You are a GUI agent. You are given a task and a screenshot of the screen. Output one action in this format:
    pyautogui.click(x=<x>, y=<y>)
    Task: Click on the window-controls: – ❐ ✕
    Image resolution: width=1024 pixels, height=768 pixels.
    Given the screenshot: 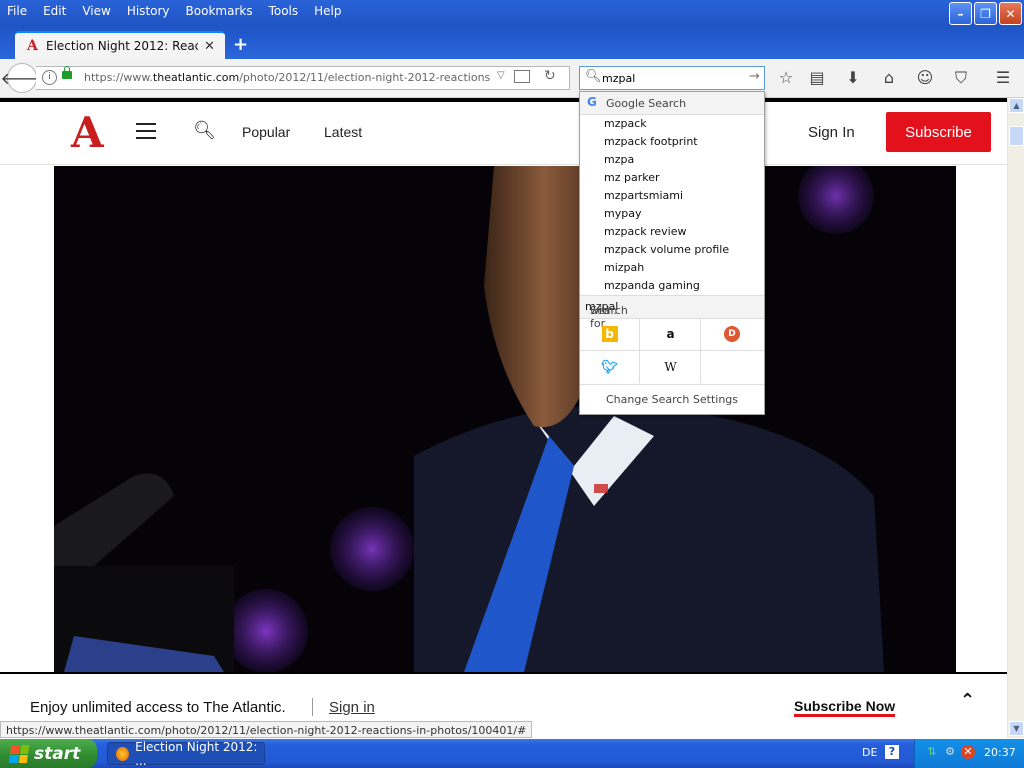 What is the action you would take?
    pyautogui.click(x=985, y=13)
    